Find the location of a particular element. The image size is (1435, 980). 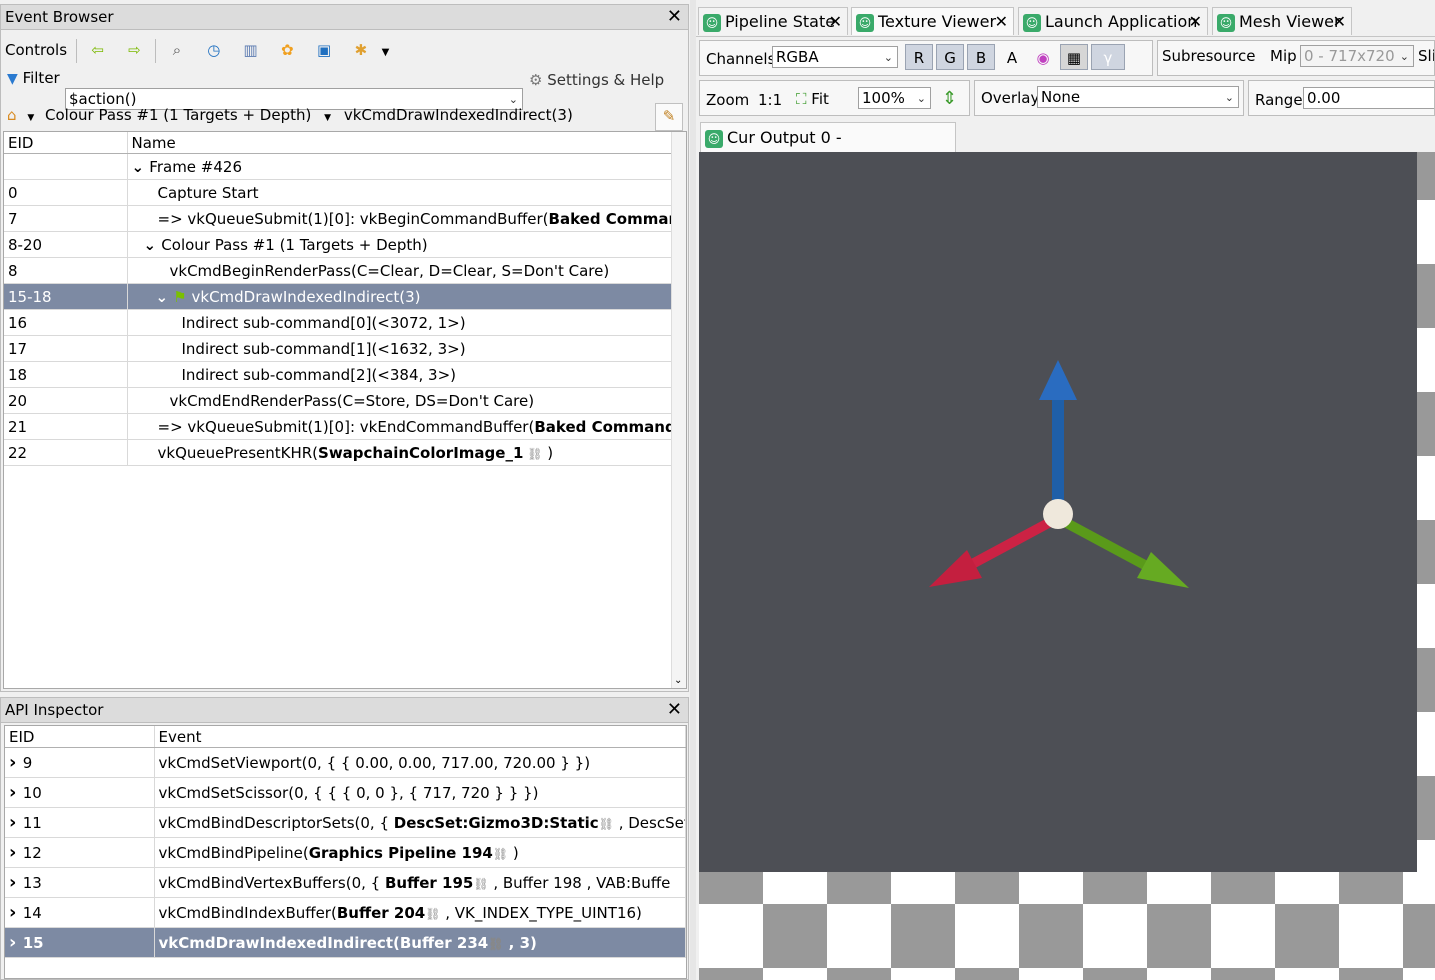

save-icon: ▣ is located at coordinates (324, 50).